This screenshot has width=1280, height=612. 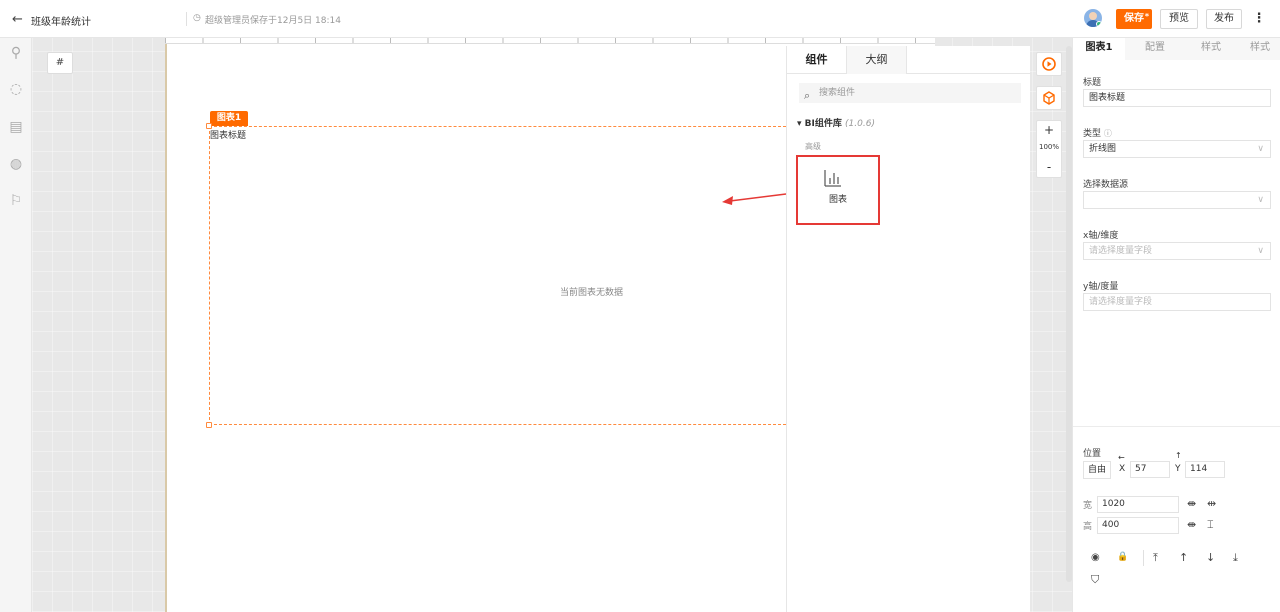 What do you see at coordinates (877, 60) in the screenshot?
I see `tab-outline: 大纲` at bounding box center [877, 60].